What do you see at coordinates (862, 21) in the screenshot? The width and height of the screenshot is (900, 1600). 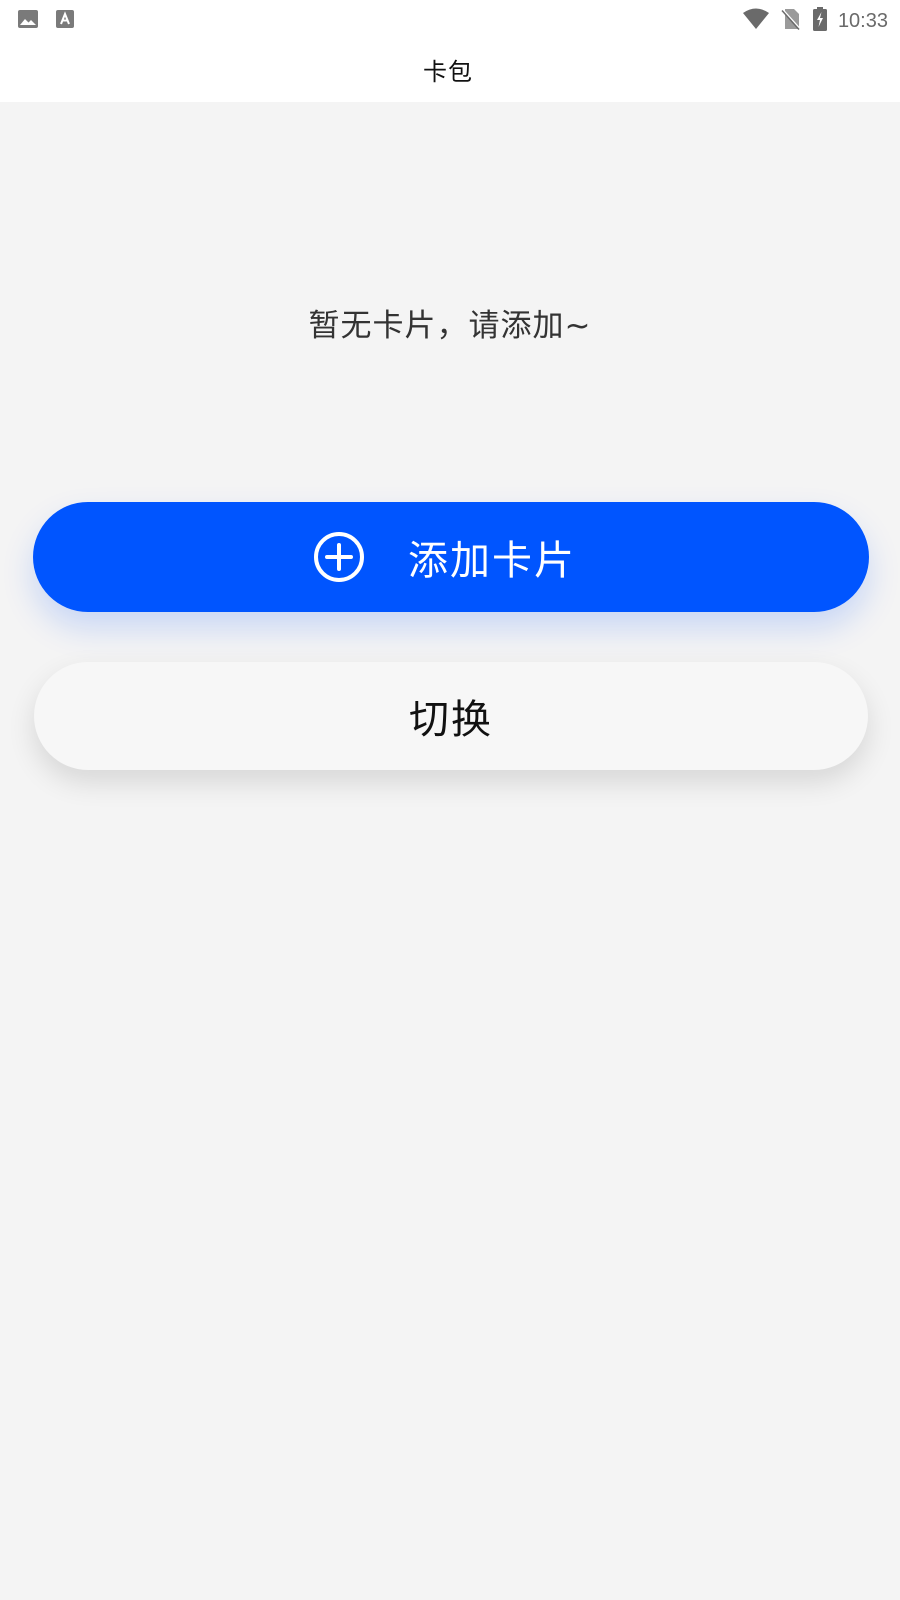 I see `status-time: 10:33` at bounding box center [862, 21].